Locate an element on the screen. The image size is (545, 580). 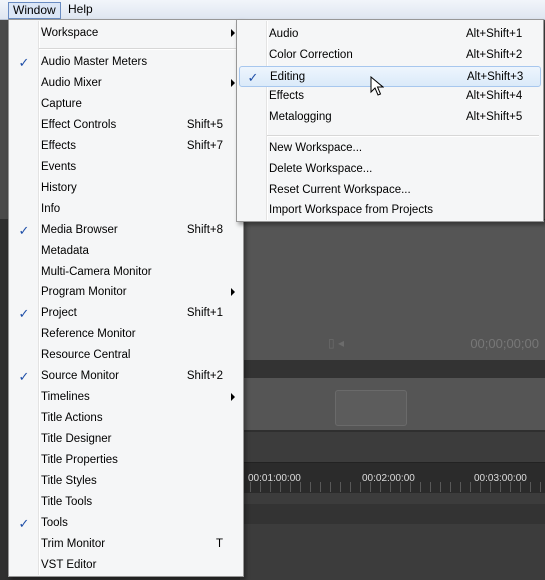
menu-window: Window is located at coordinates (34, 10).